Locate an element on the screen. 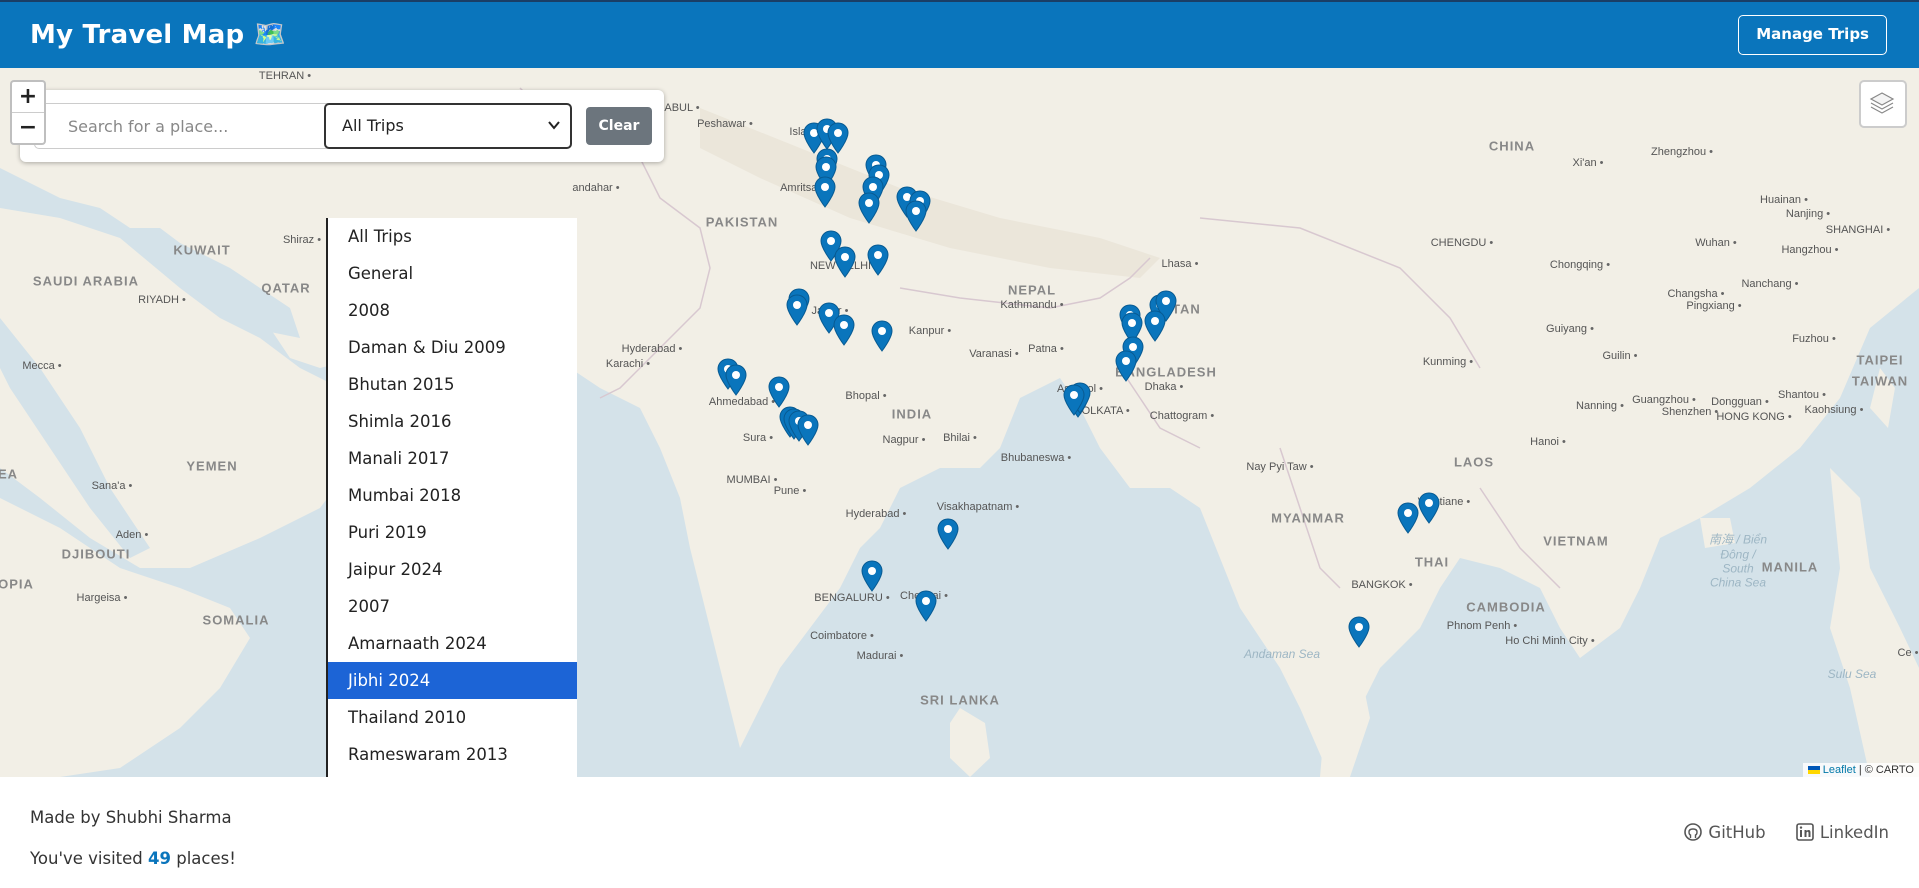 The width and height of the screenshot is (1919, 888). zoom-out-button: − is located at coordinates (28, 127).